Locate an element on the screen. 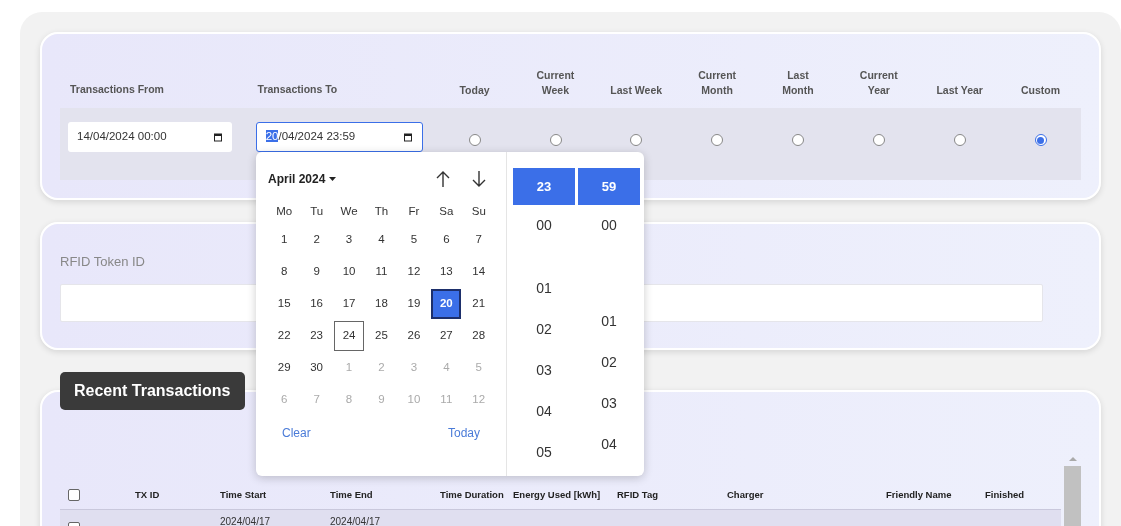 Image resolution: width=1121 pixels, height=526 pixels. column-header: Time Duration is located at coordinates (472, 495).